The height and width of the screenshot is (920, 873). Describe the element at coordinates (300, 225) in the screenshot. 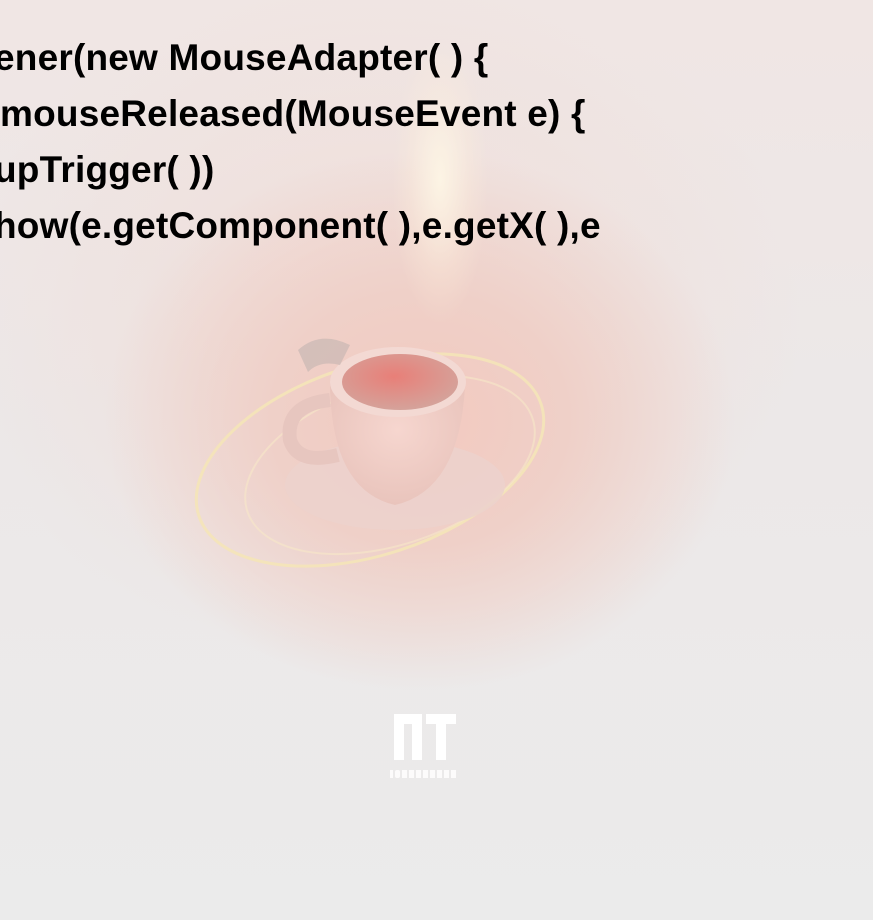

I see `code-line: how(e.getComponent( ),e.getX( ),e` at that location.